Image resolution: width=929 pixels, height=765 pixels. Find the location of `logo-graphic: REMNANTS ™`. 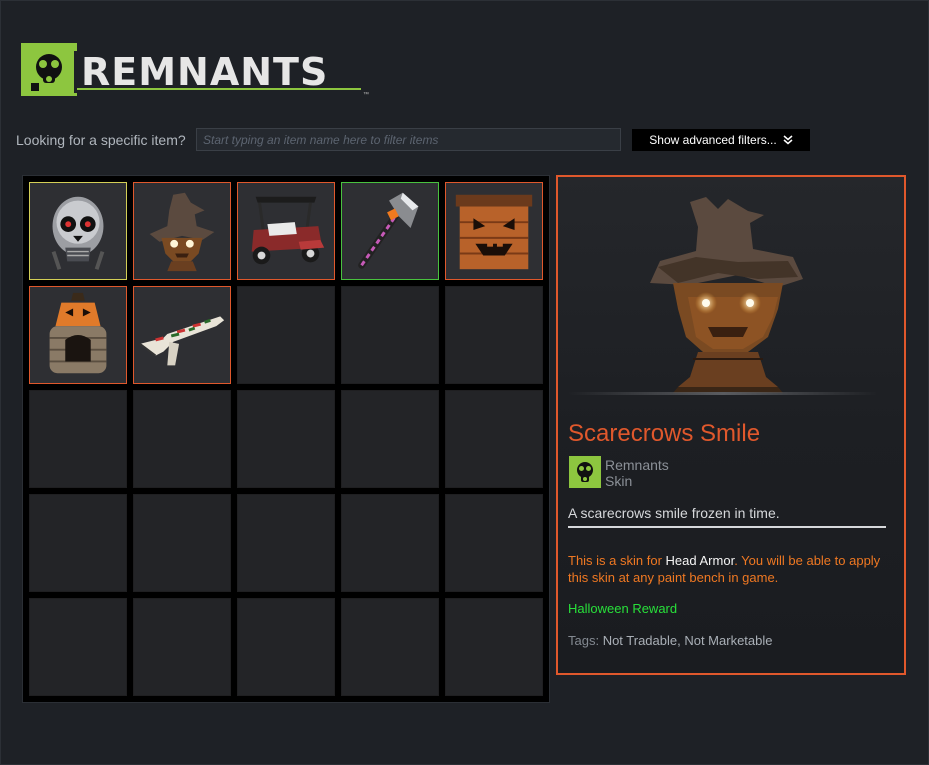

logo-graphic: REMNANTS ™ is located at coordinates (197, 70).